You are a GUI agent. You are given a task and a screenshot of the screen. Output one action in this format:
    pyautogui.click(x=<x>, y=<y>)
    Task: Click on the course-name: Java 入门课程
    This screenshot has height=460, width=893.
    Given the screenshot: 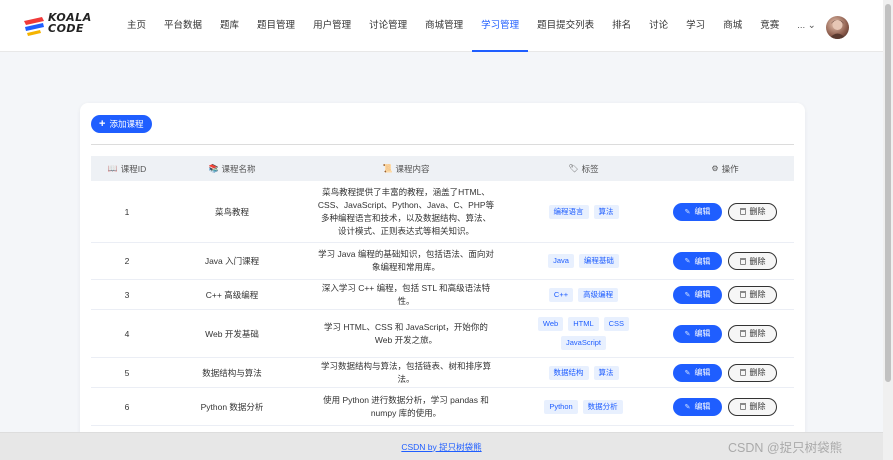 What is the action you would take?
    pyautogui.click(x=232, y=261)
    